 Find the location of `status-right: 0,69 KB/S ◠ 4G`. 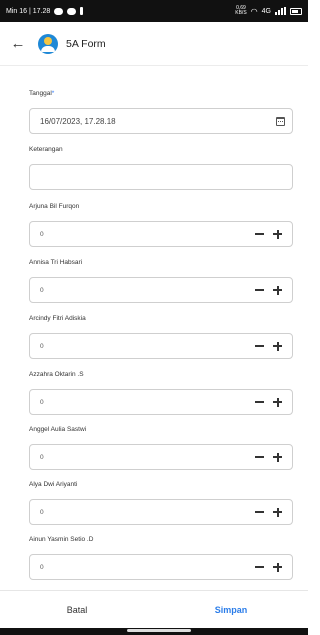

status-right: 0,69 KB/S ◠ 4G is located at coordinates (268, 11).